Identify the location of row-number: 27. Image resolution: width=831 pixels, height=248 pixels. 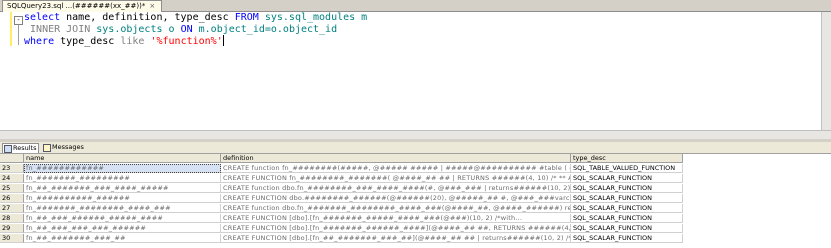
(12, 208).